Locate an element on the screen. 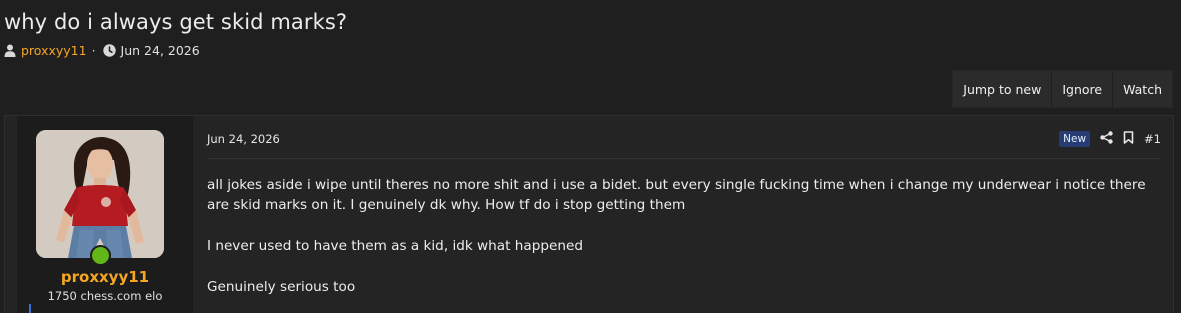 This screenshot has height=313, width=1181. post-user-panel: proxxyy11 1750 chess.com elo is located at coordinates (105, 214).